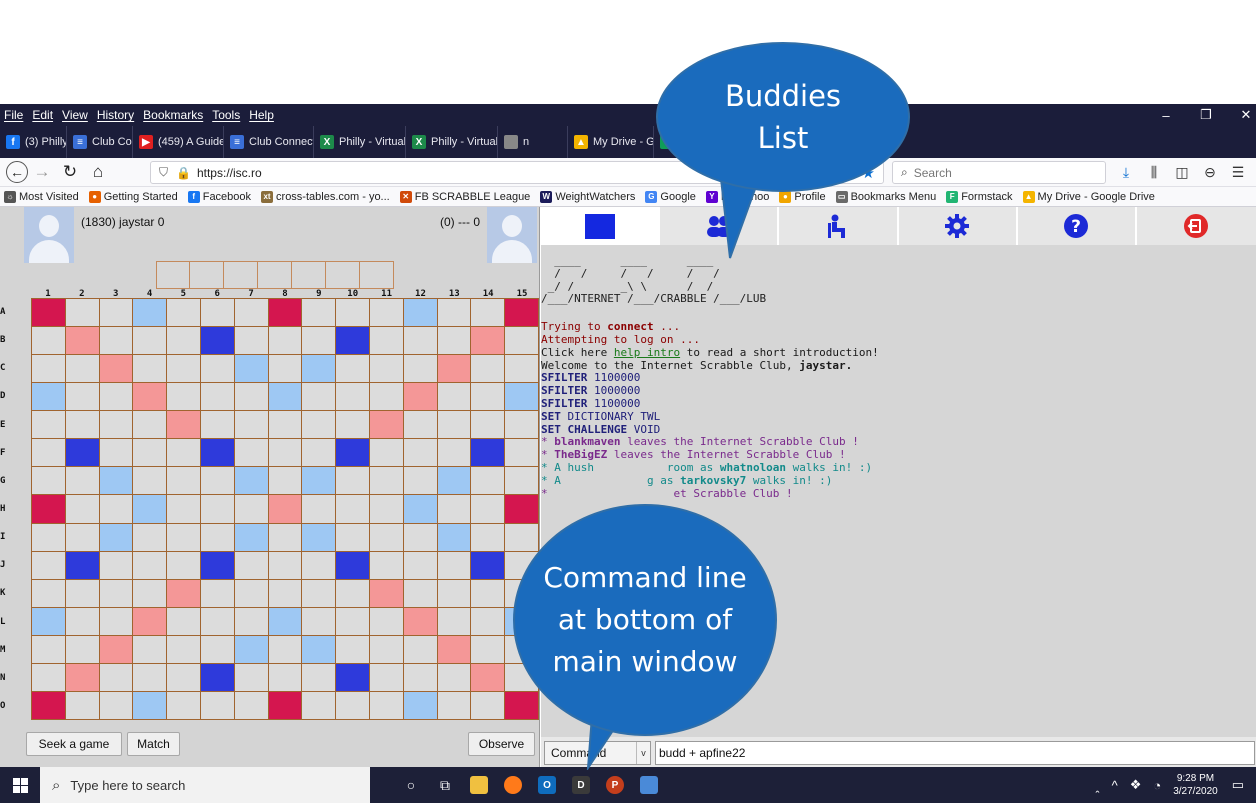 The image size is (1256, 803). I want to click on clock: 9:28 PM 3/27/2020, so click(1195, 785).